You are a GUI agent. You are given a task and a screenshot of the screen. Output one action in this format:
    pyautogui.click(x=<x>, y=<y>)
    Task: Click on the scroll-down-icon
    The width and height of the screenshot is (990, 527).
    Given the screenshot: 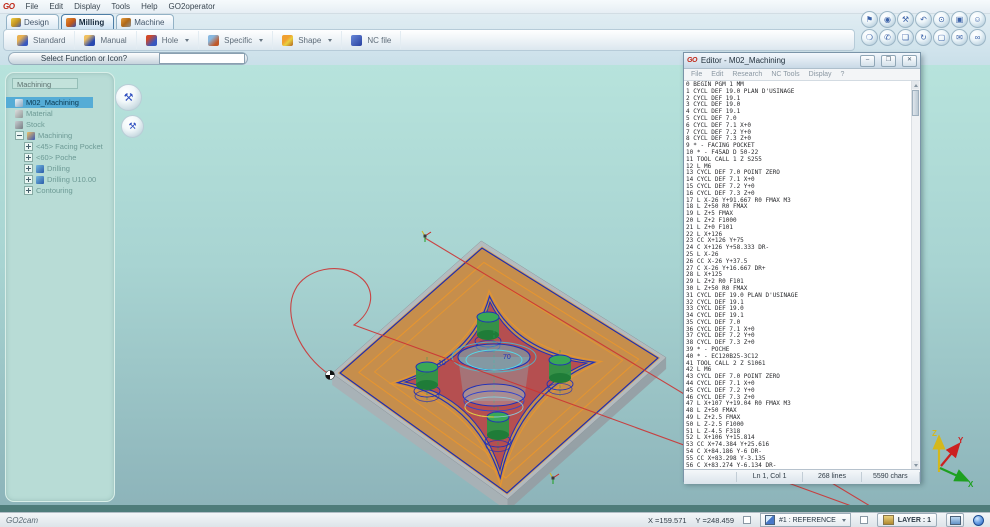 What is the action you would take?
    pyautogui.click(x=915, y=465)
    